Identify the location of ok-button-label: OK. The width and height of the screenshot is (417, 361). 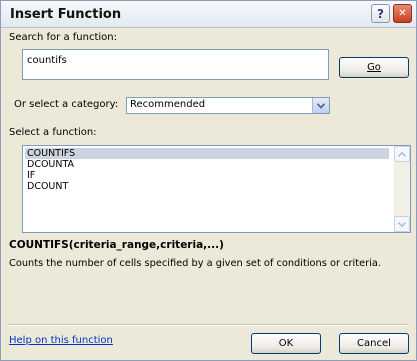
(286, 343).